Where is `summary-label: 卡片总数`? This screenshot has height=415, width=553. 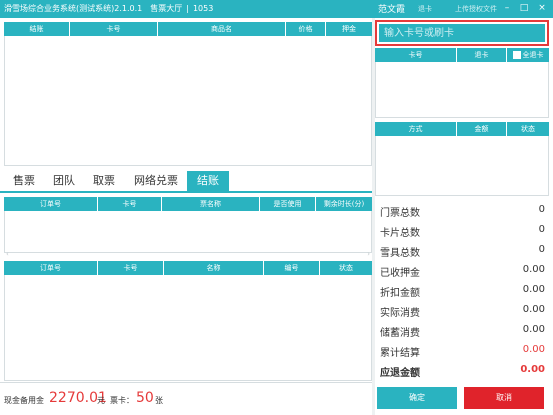 summary-label: 卡片总数 is located at coordinates (400, 233).